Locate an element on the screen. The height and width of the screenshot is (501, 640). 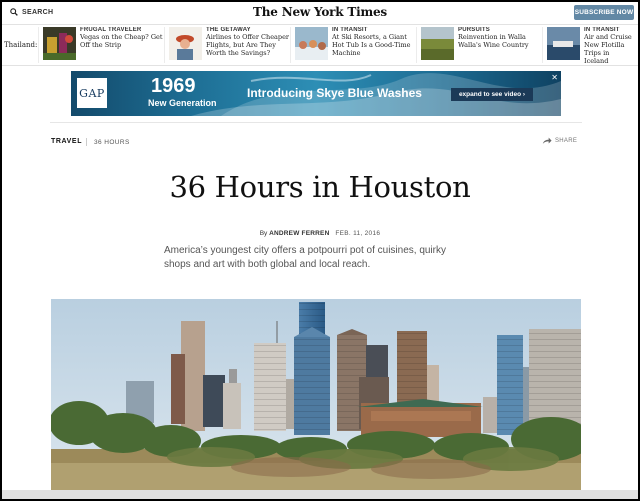
ad-subtitle: New Generation is located at coordinates (182, 103).